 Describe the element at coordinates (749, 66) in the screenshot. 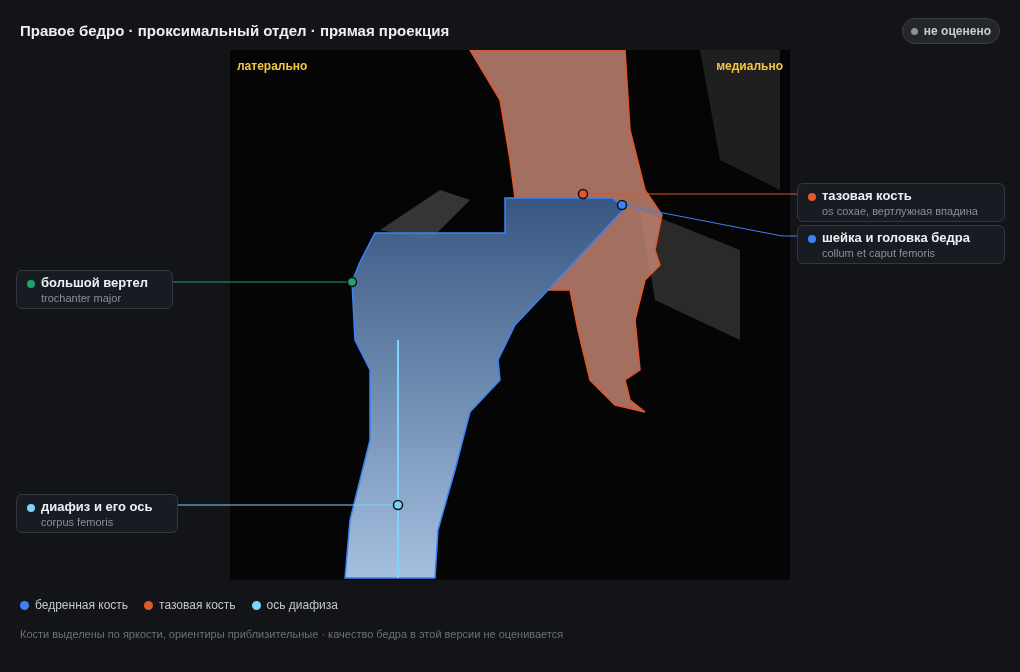

I see `orientation-label: медиально` at that location.